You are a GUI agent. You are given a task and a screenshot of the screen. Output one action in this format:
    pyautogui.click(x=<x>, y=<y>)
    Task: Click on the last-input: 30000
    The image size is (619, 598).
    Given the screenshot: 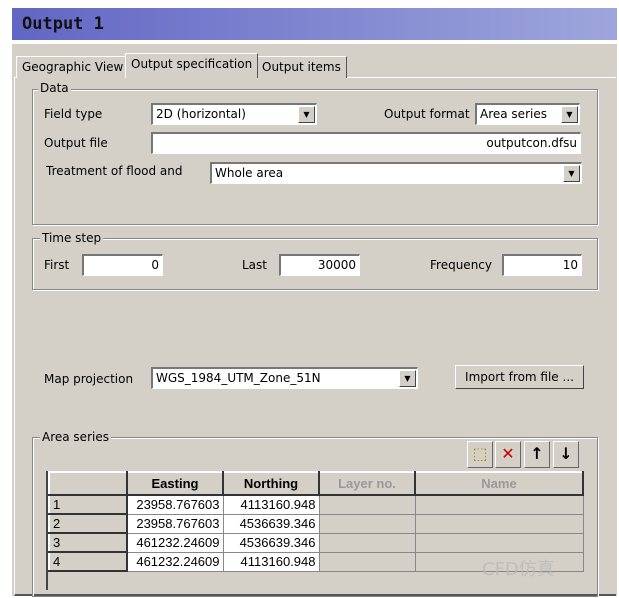 What is the action you would take?
    pyautogui.click(x=319, y=265)
    